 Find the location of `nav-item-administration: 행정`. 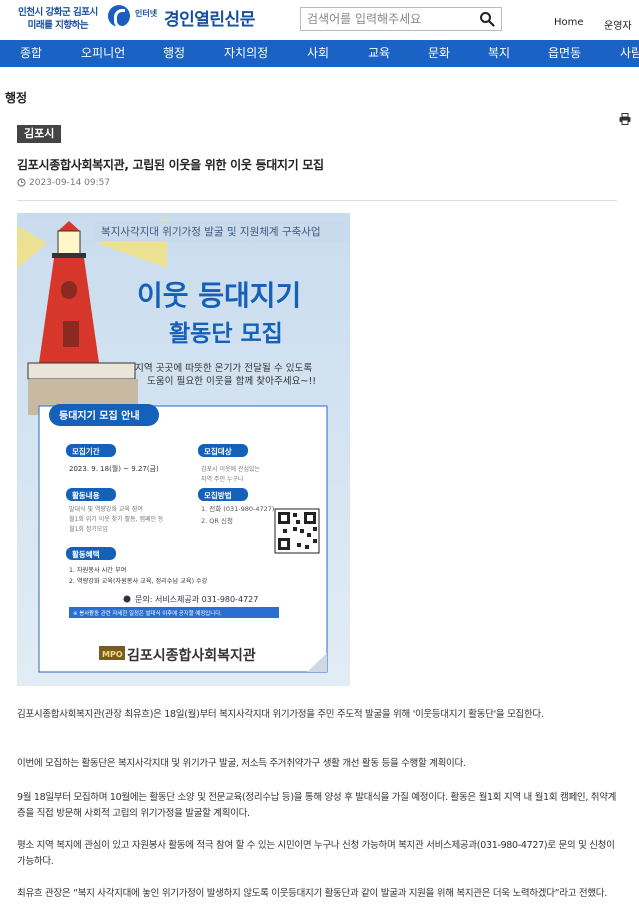

nav-item-administration: 행정 is located at coordinates (174, 53).